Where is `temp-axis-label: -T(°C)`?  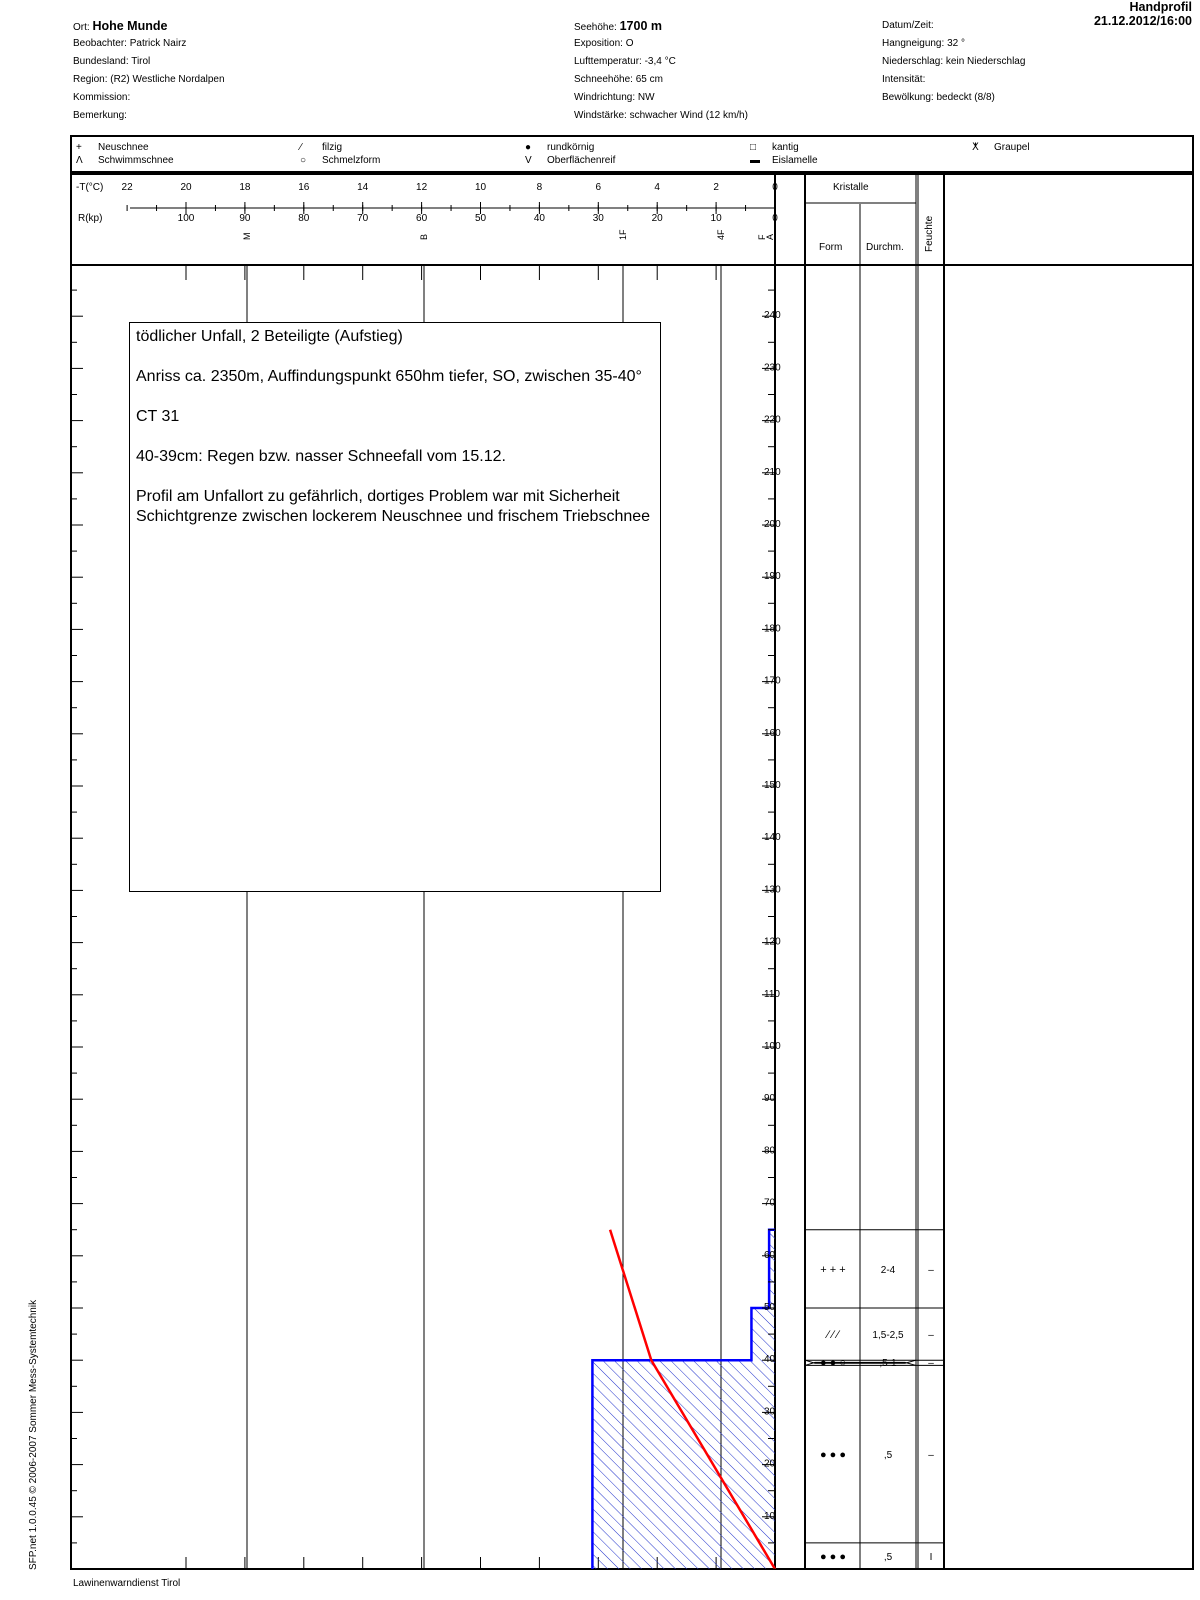
temp-axis-label: -T(°C) is located at coordinates (89, 187).